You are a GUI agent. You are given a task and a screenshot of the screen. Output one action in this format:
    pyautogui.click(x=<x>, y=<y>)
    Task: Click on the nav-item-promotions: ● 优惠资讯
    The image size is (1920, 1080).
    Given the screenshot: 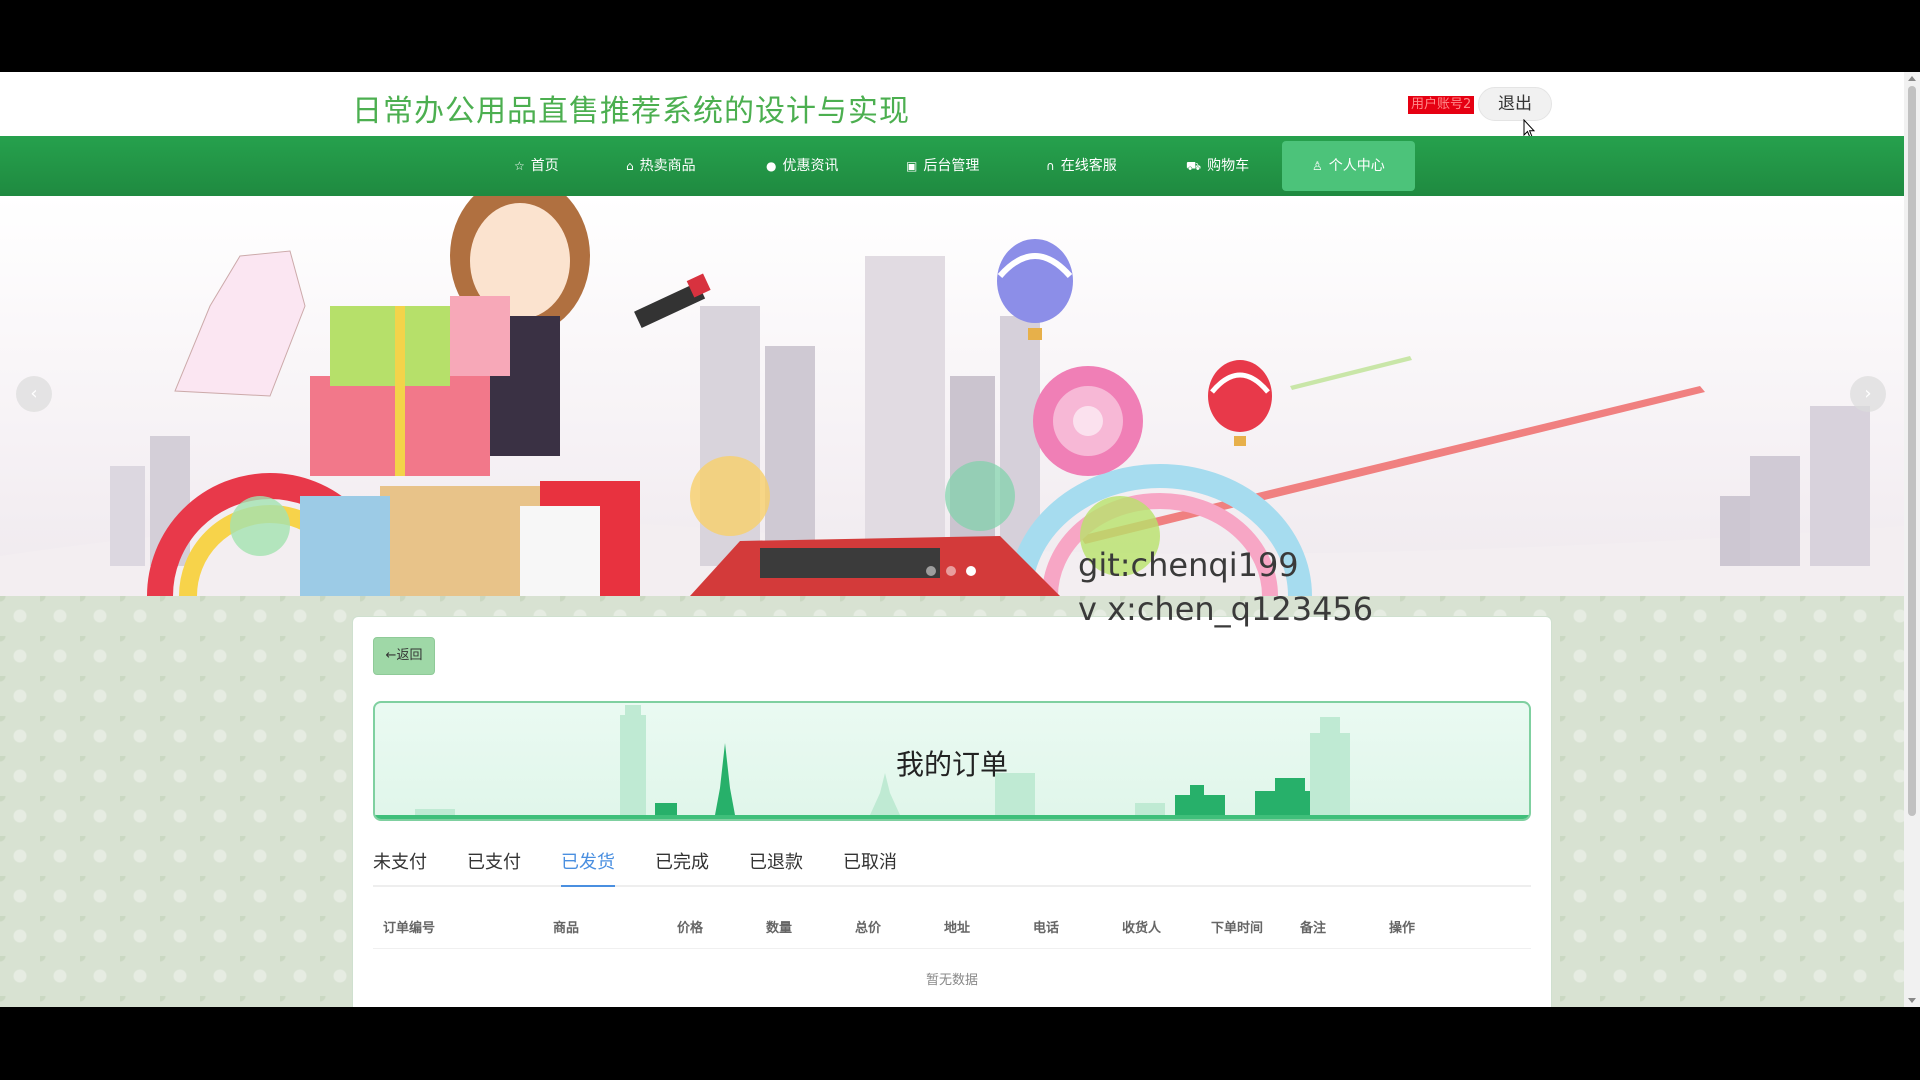 What is the action you would take?
    pyautogui.click(x=802, y=166)
    